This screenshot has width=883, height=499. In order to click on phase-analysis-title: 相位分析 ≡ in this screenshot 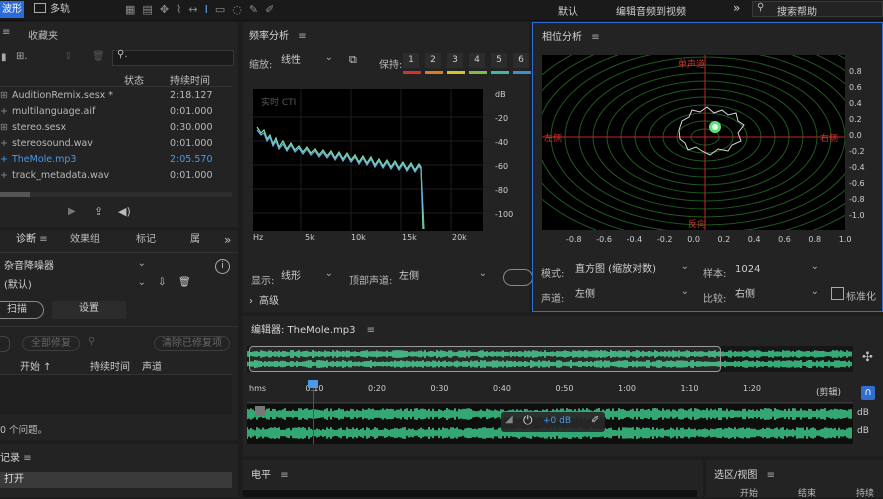, I will do `click(571, 35)`.